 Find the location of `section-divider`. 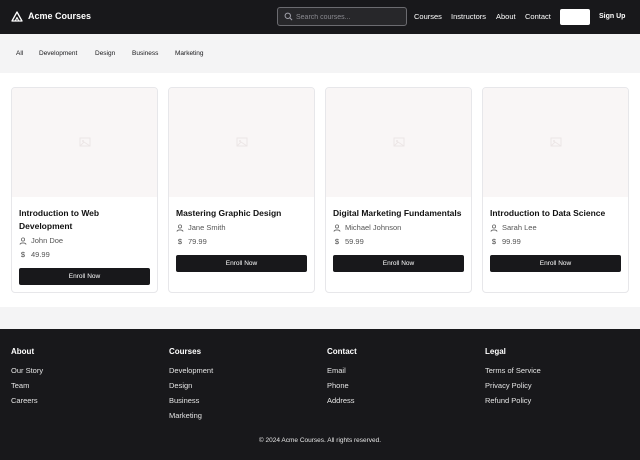

section-divider is located at coordinates (320, 318).